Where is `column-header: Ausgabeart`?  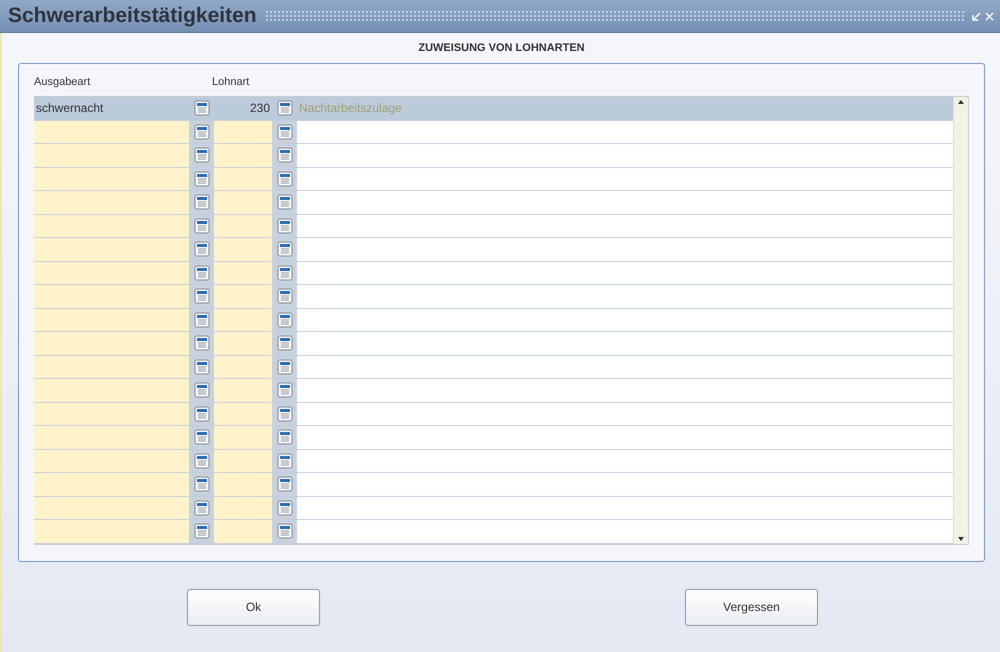
column-header: Ausgabeart is located at coordinates (63, 83).